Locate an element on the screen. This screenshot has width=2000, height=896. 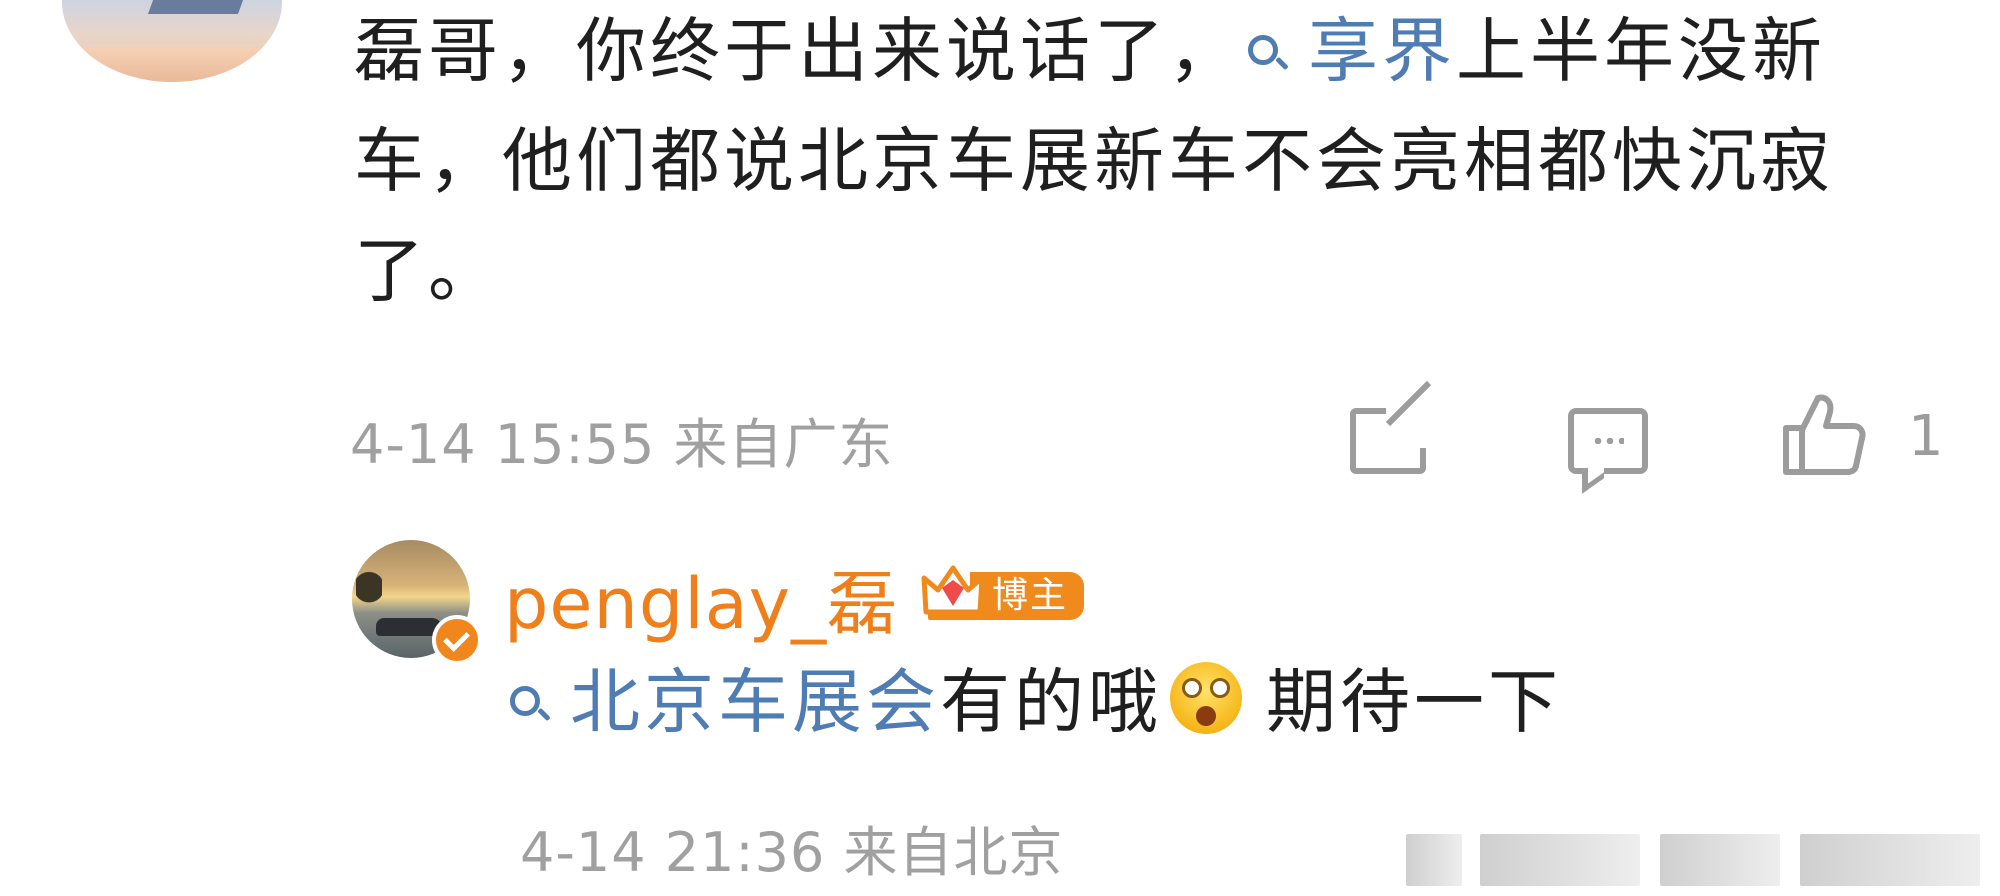
topic-link-label: 享界 is located at coordinates (1382, 51).